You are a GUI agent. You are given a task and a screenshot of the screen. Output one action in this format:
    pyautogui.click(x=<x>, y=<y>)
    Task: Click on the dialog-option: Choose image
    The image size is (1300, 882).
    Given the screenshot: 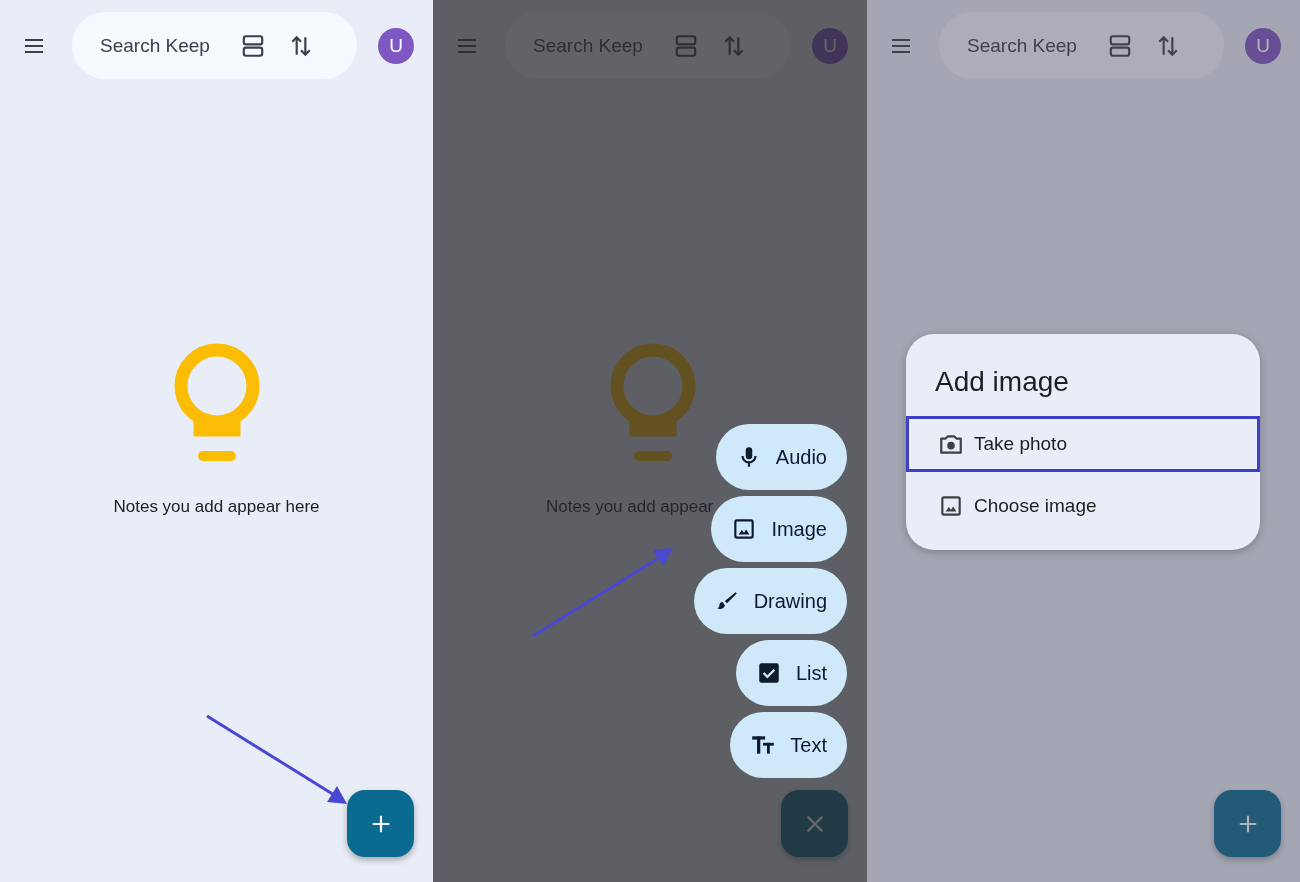 What is the action you would take?
    pyautogui.click(x=1083, y=506)
    